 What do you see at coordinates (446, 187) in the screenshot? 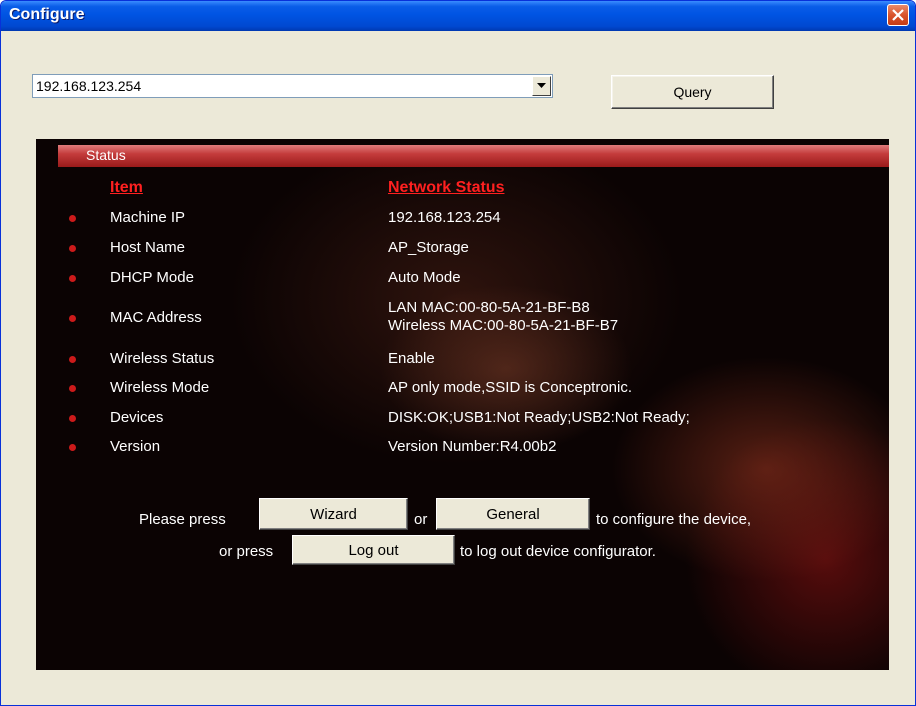
I see `column-header-network-status: Network Status` at bounding box center [446, 187].